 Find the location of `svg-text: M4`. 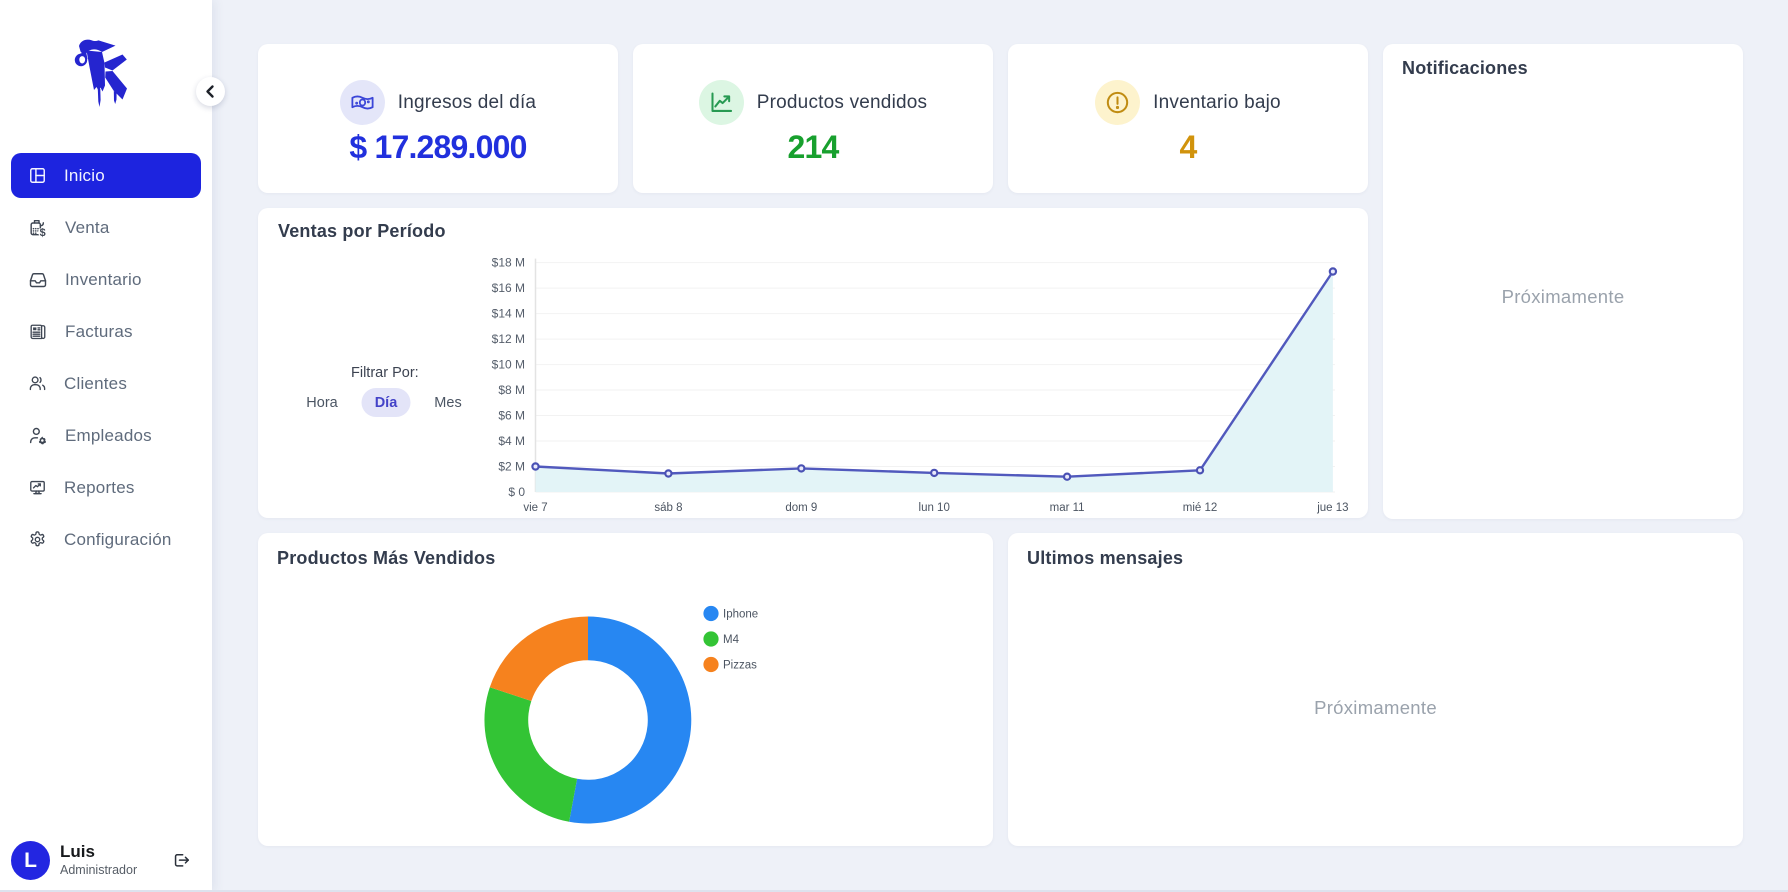

svg-text: M4 is located at coordinates (731, 640).